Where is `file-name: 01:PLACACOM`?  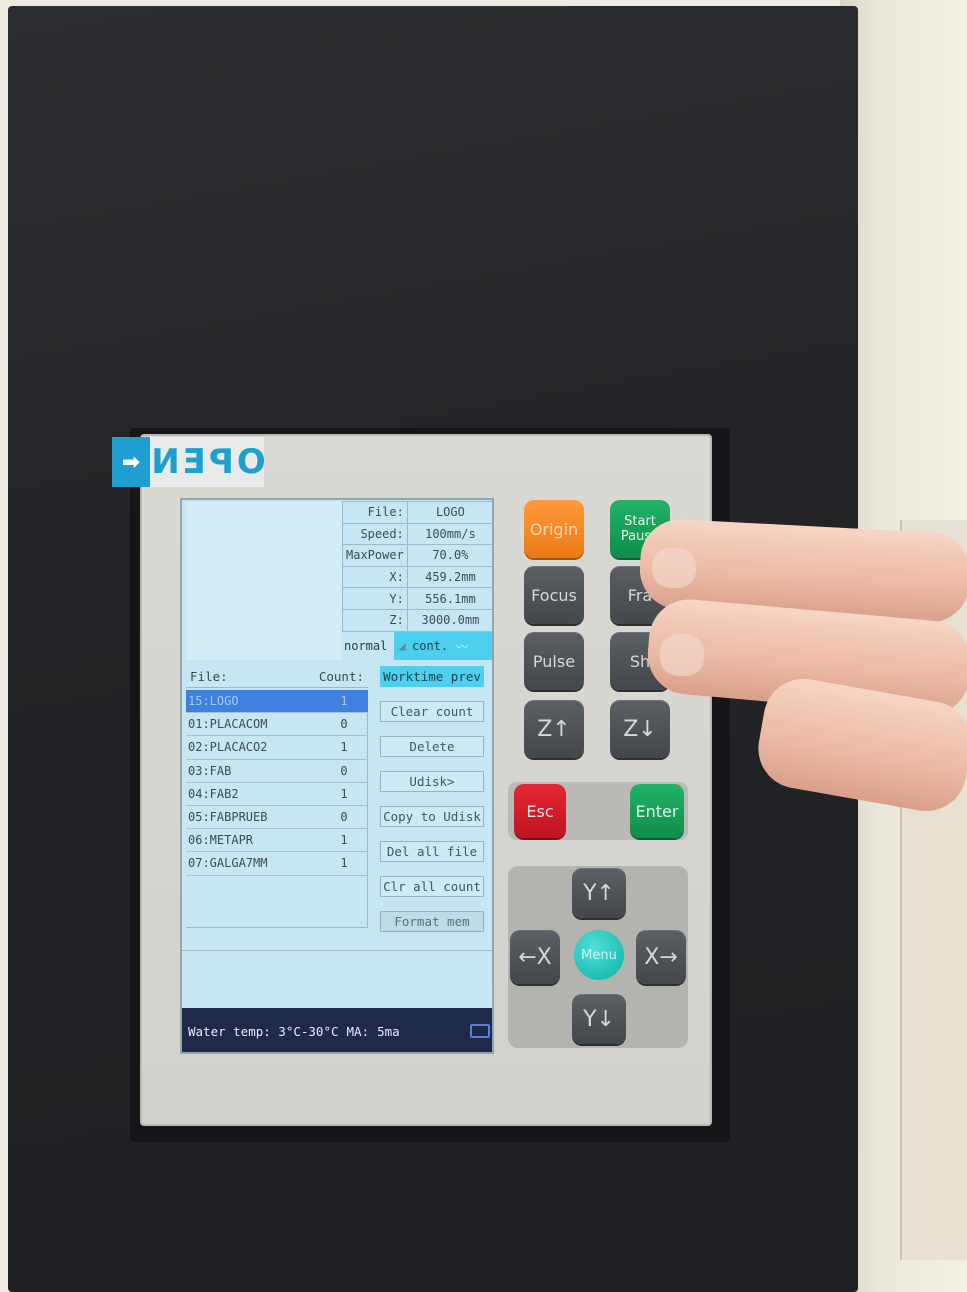
file-name: 01:PLACACOM is located at coordinates (228, 724).